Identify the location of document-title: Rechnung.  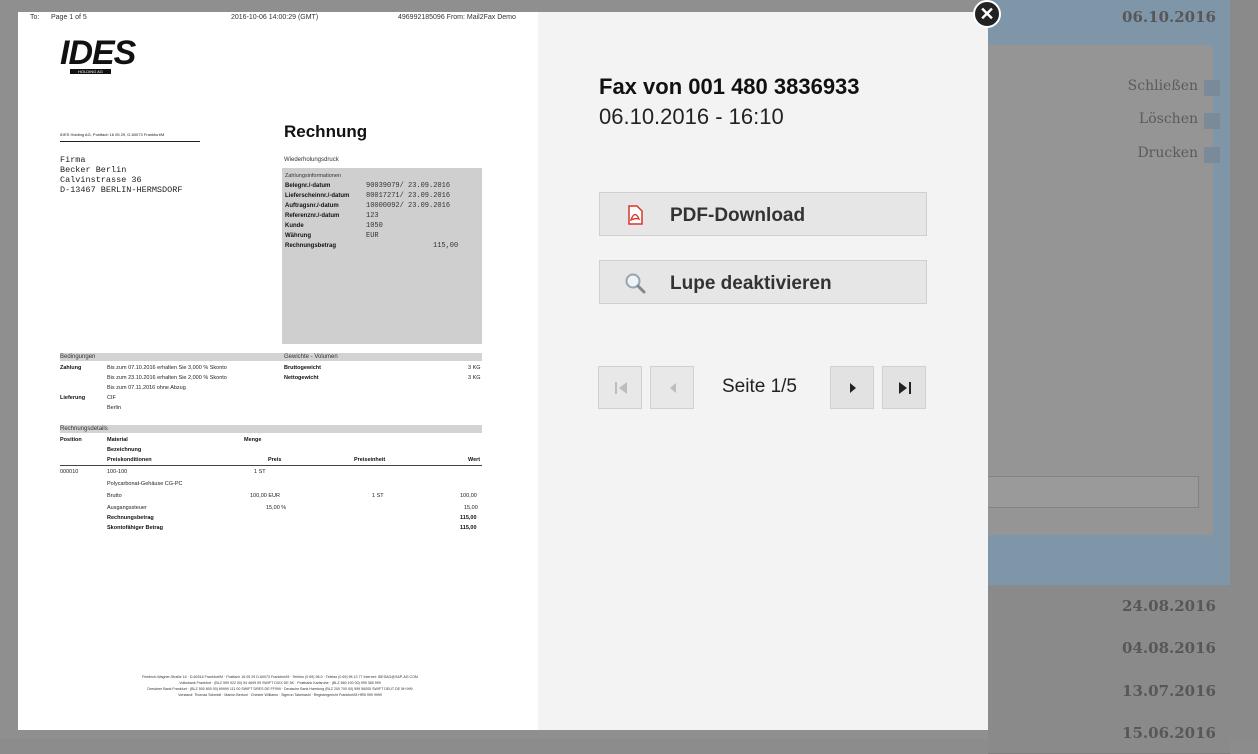
(326, 131).